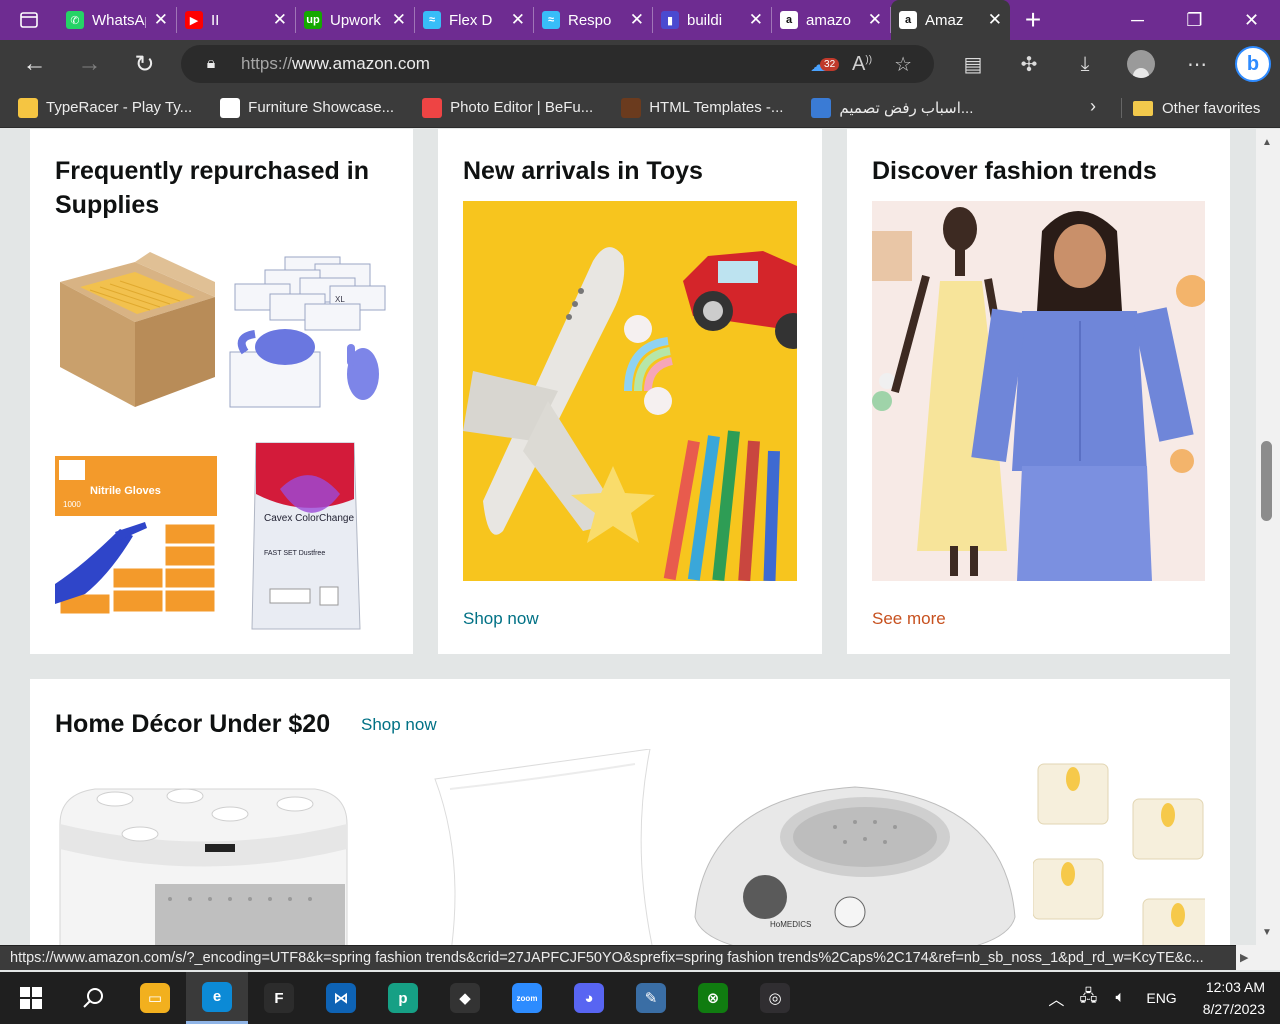  Describe the element at coordinates (403, 998) in the screenshot. I see `taskbar-app-pycharm-like: p` at that location.